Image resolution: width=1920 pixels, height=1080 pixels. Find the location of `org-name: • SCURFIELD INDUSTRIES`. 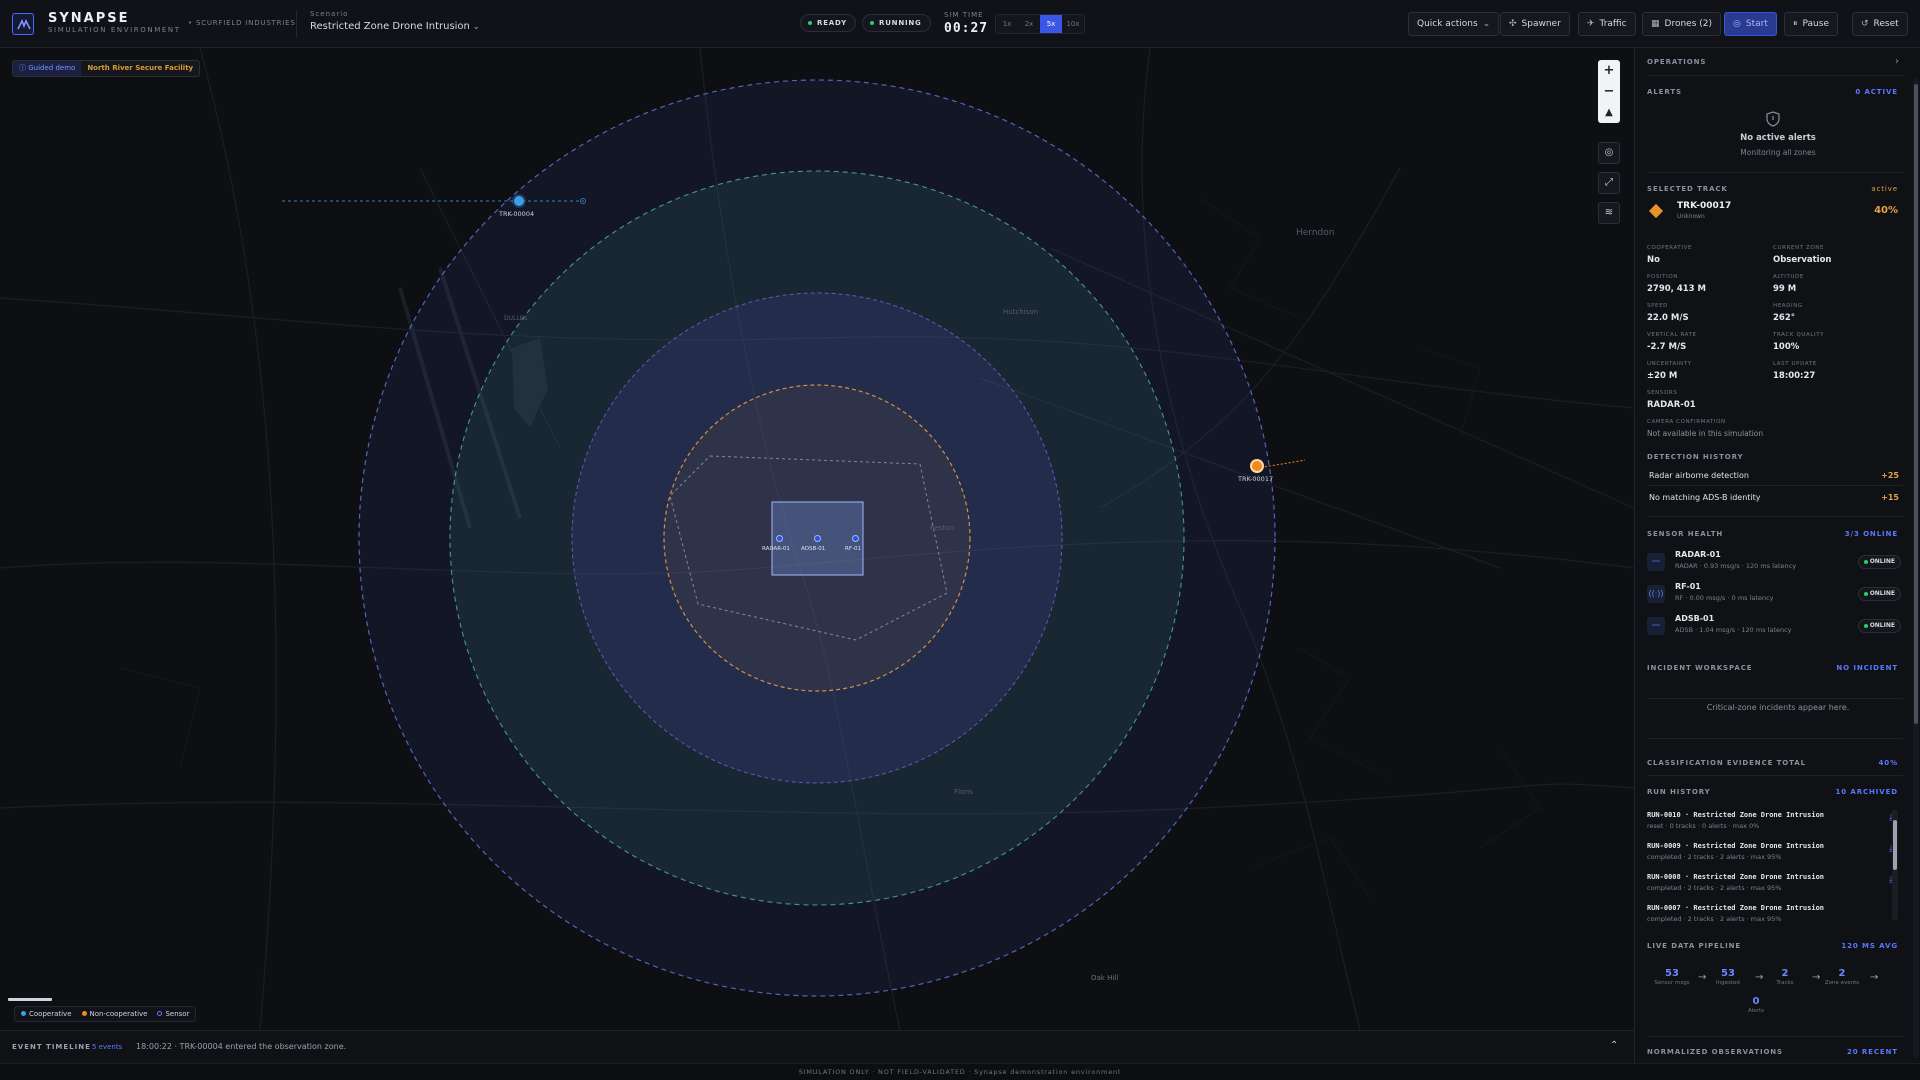

org-name: • SCURFIELD INDUSTRIES is located at coordinates (242, 23).